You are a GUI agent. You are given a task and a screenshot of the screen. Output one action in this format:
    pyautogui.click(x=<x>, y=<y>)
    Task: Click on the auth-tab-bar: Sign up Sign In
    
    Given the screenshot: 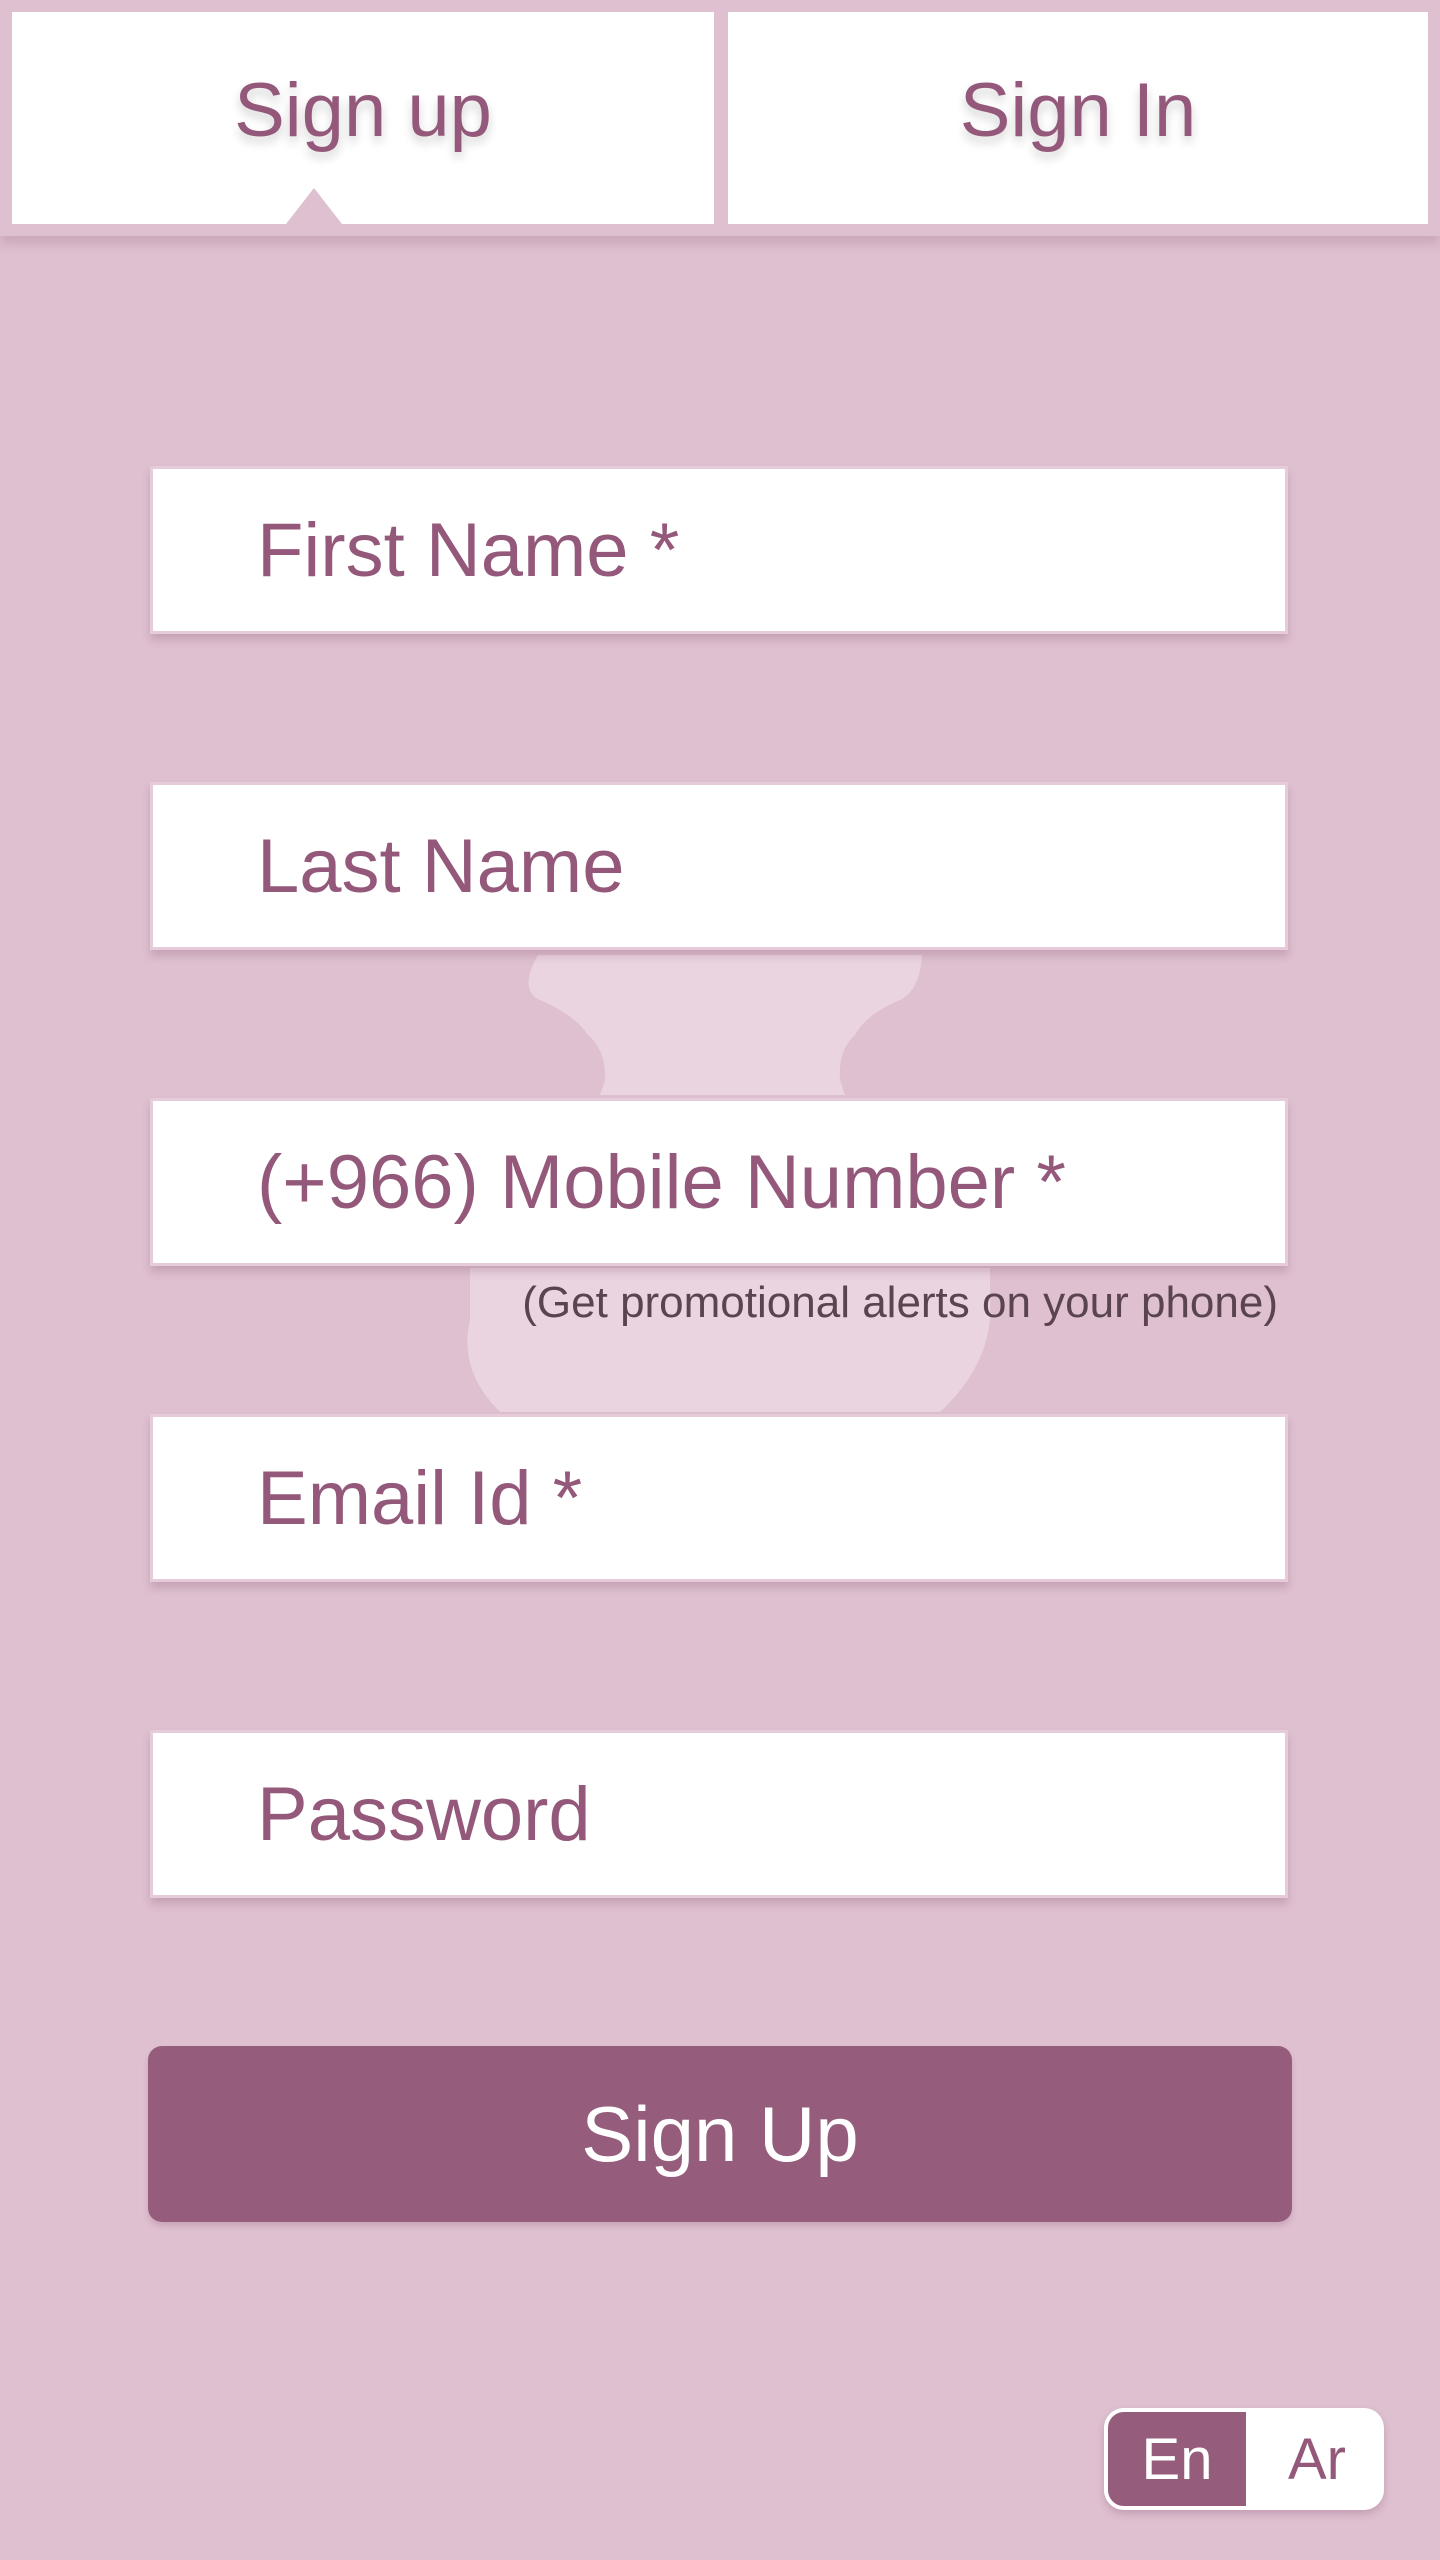 What is the action you would take?
    pyautogui.click(x=720, y=118)
    